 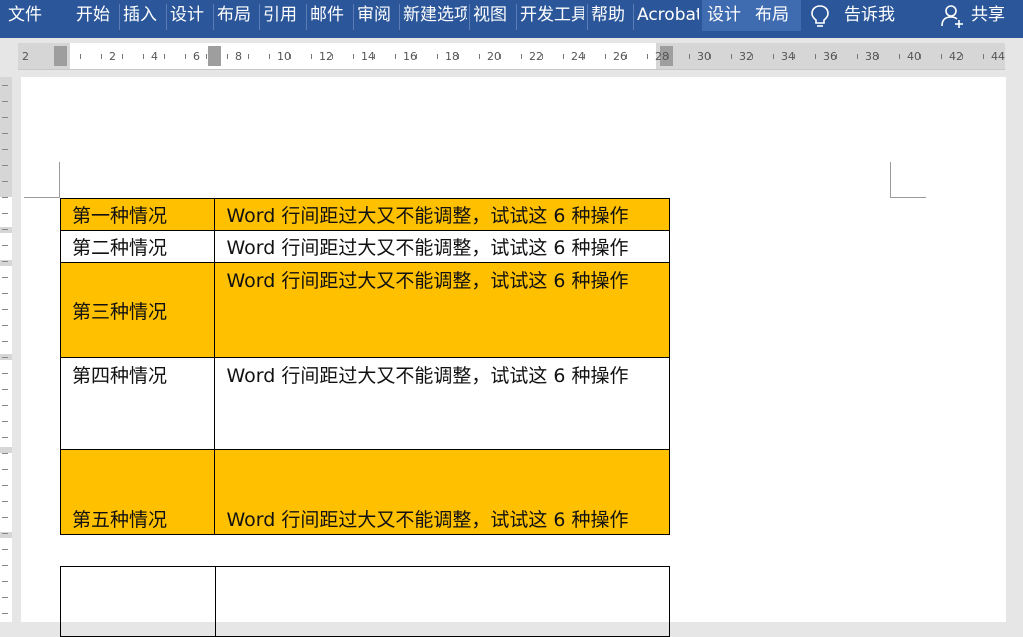 I want to click on table-row: 第三种情况 Word 行间距过大又不能调整，试试这 6 种操作, so click(x=364, y=310).